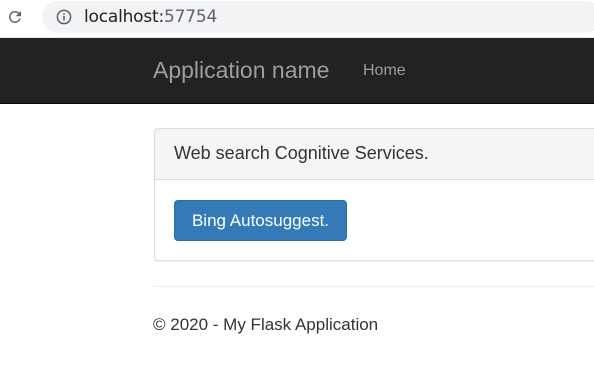 The image size is (594, 373). What do you see at coordinates (260, 220) in the screenshot?
I see `bing-autosuggest-button: Bing Autosuggest.` at bounding box center [260, 220].